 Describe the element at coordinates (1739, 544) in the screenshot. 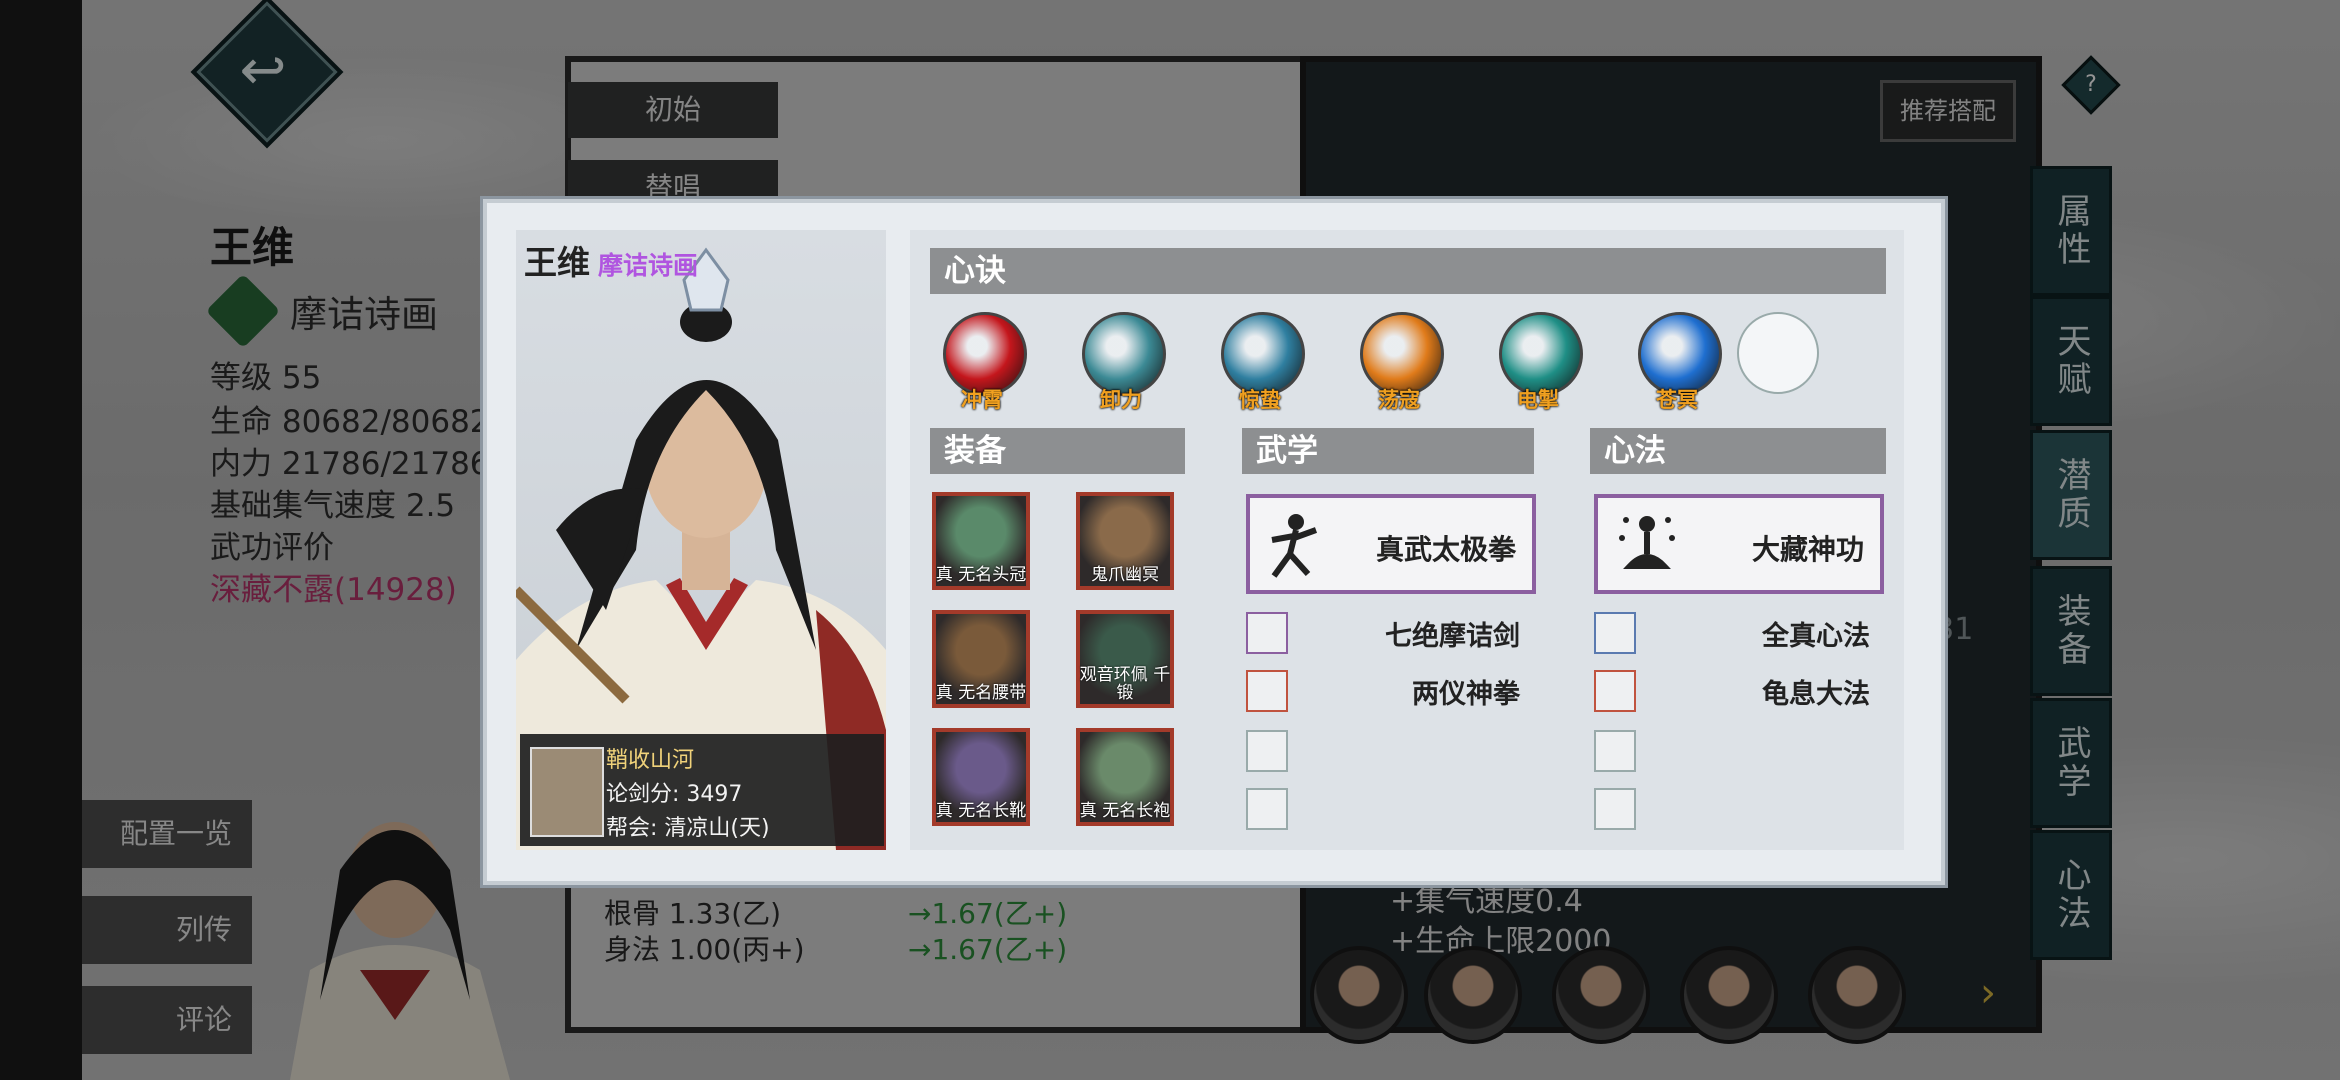

I see `mind-main-slot: 大藏神功` at that location.